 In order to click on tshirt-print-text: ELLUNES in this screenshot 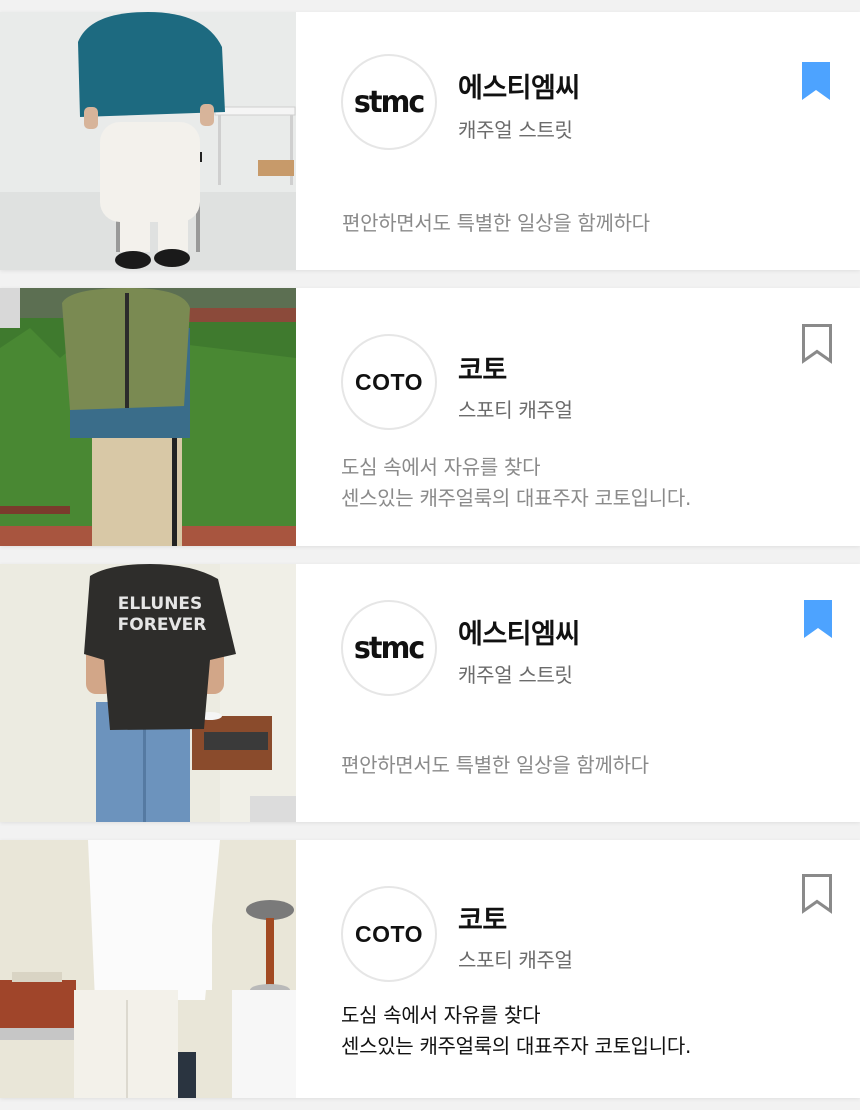, I will do `click(160, 604)`.